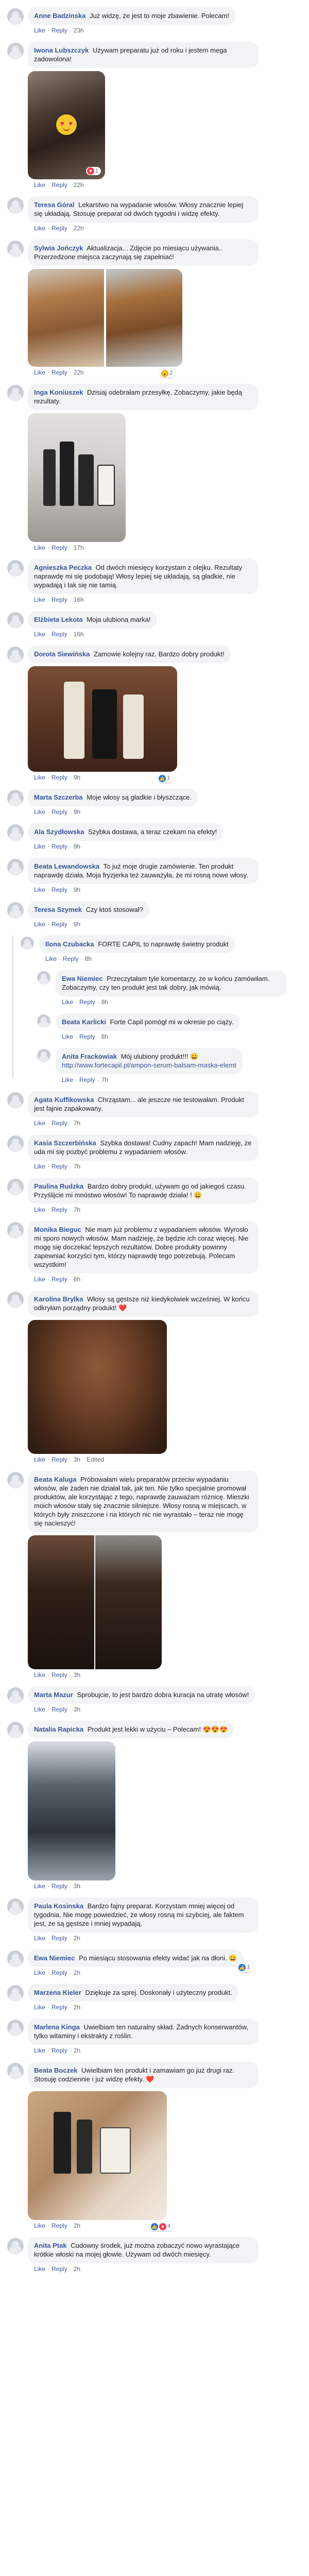  What do you see at coordinates (79, 634) in the screenshot?
I see `comment-time: 16h` at bounding box center [79, 634].